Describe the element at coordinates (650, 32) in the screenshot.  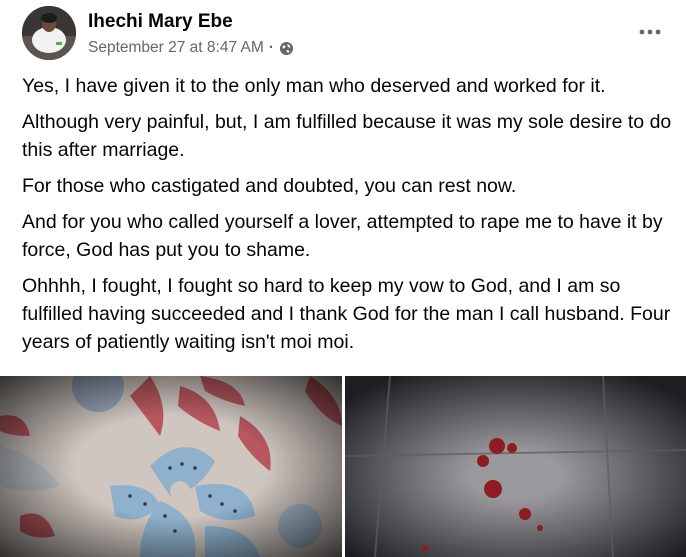
I see `more-options-icon` at that location.